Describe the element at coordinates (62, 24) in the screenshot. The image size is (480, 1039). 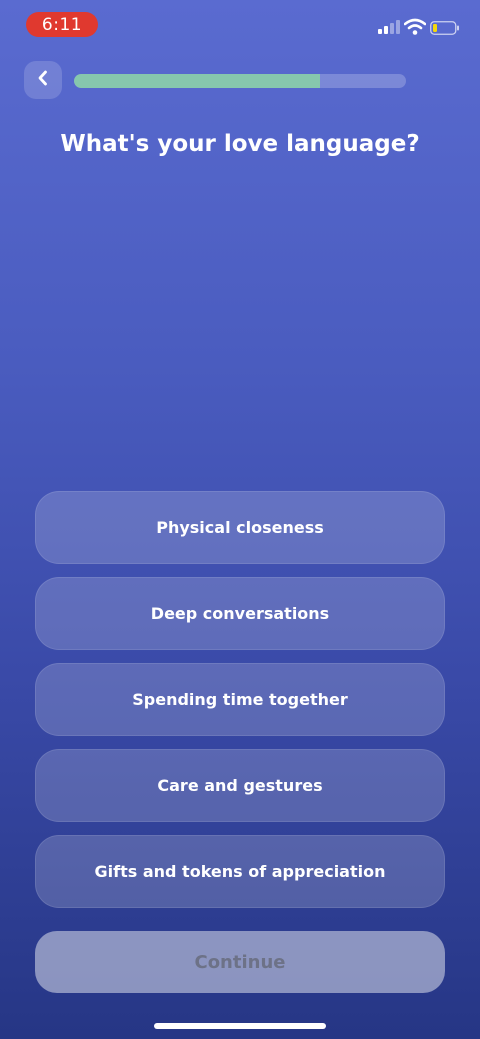
I see `status-time: 6:11` at that location.